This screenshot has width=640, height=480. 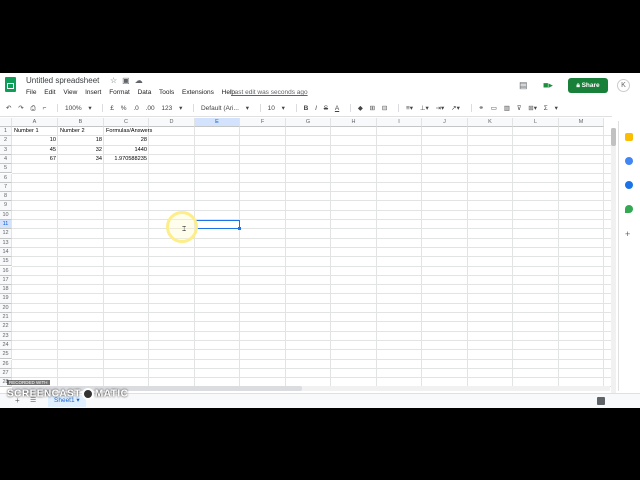 I want to click on insert-comment-icon: ▭, so click(x=494, y=108).